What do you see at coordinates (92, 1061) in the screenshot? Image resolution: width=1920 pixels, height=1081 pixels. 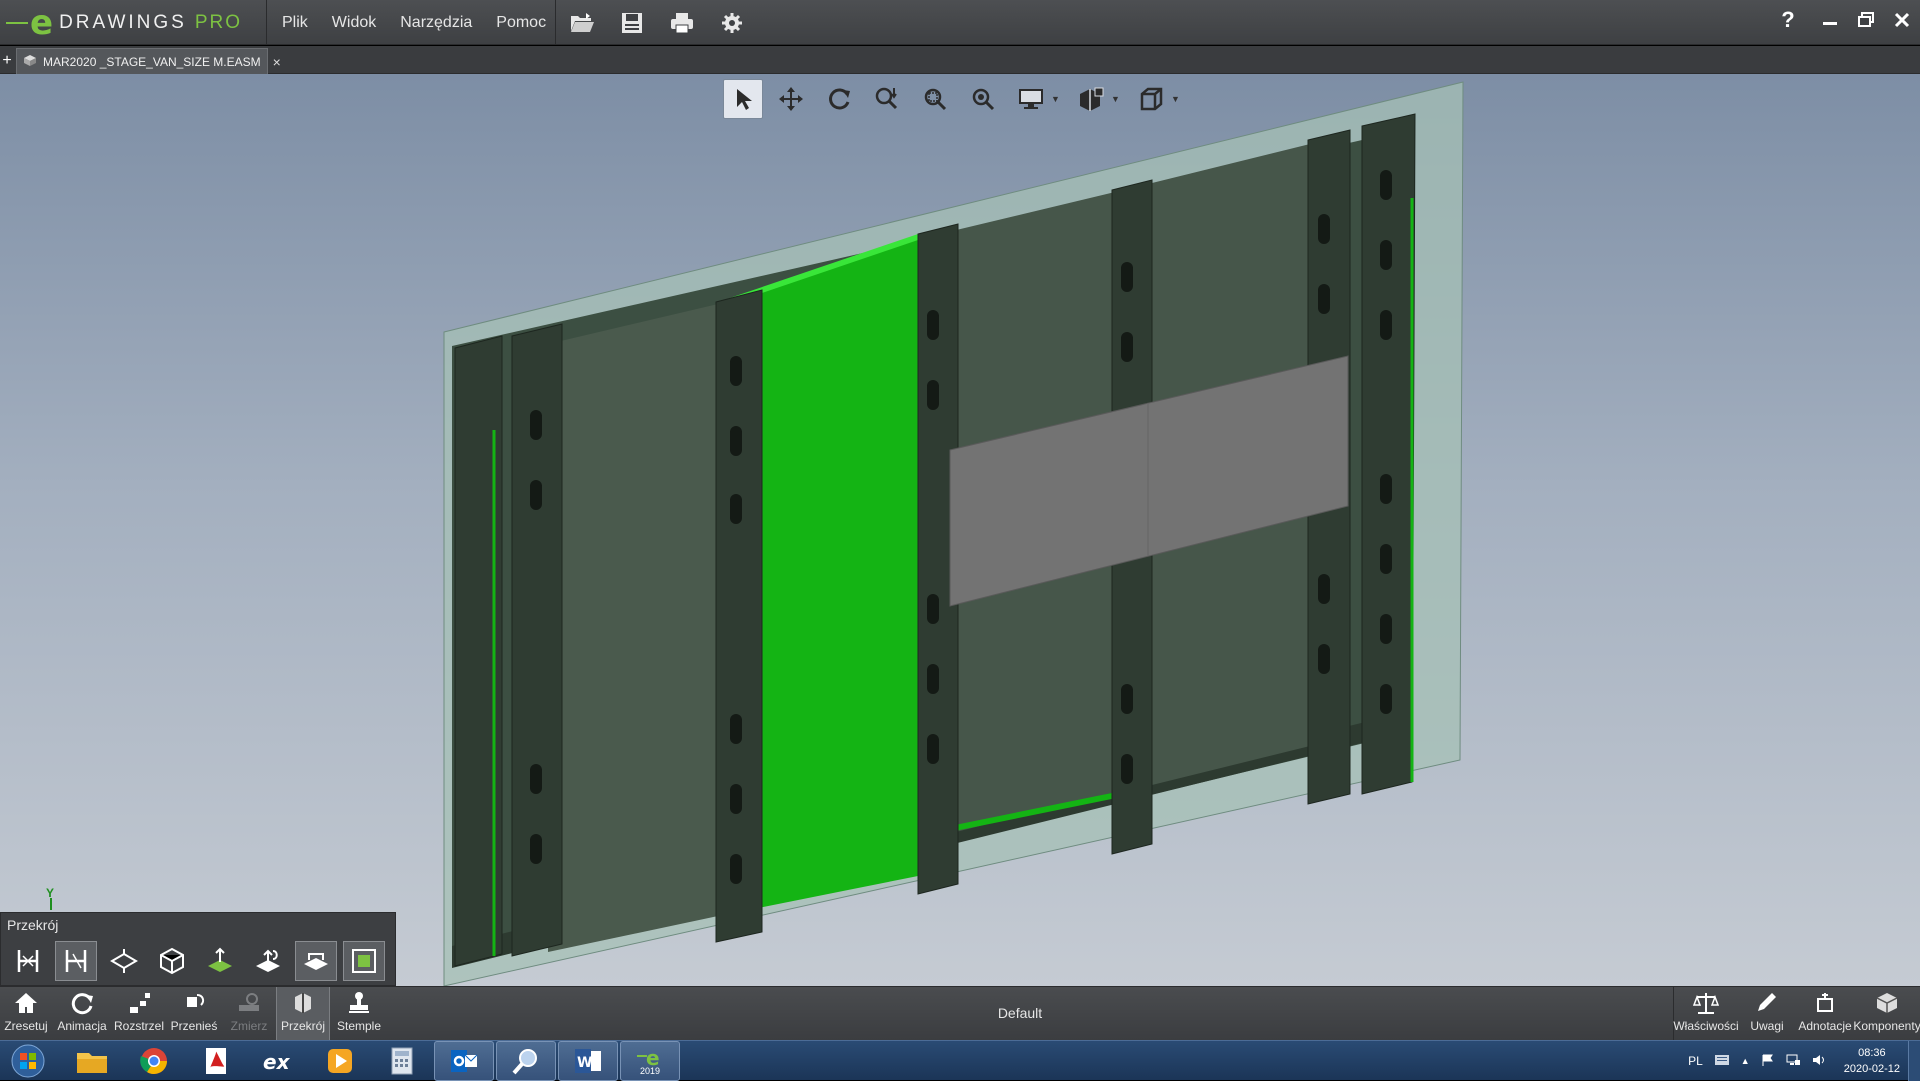 I see `explorer-icon` at bounding box center [92, 1061].